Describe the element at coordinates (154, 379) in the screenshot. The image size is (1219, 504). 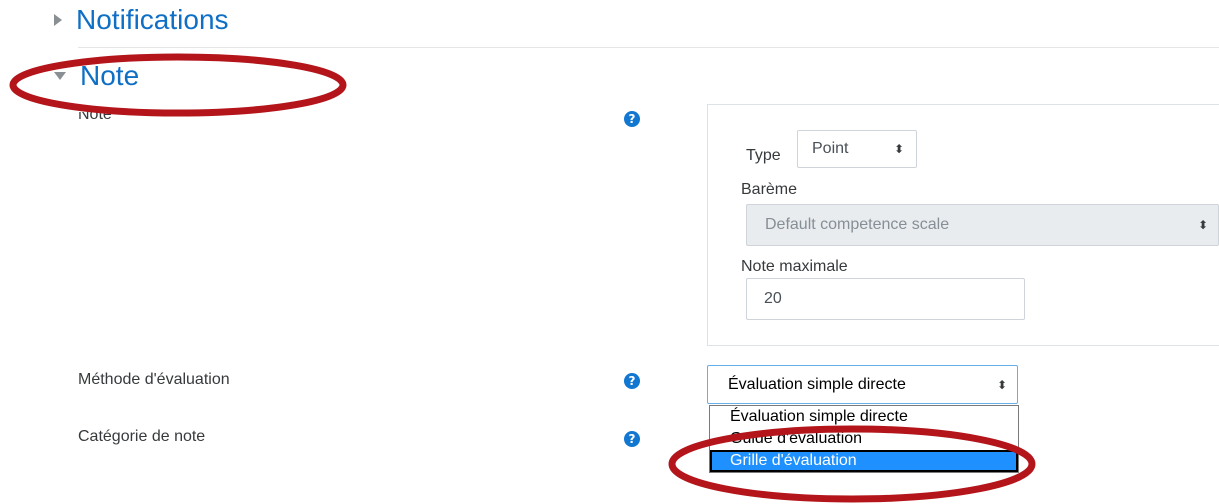
I see `grading-method-label: Méthode d'évaluation` at that location.